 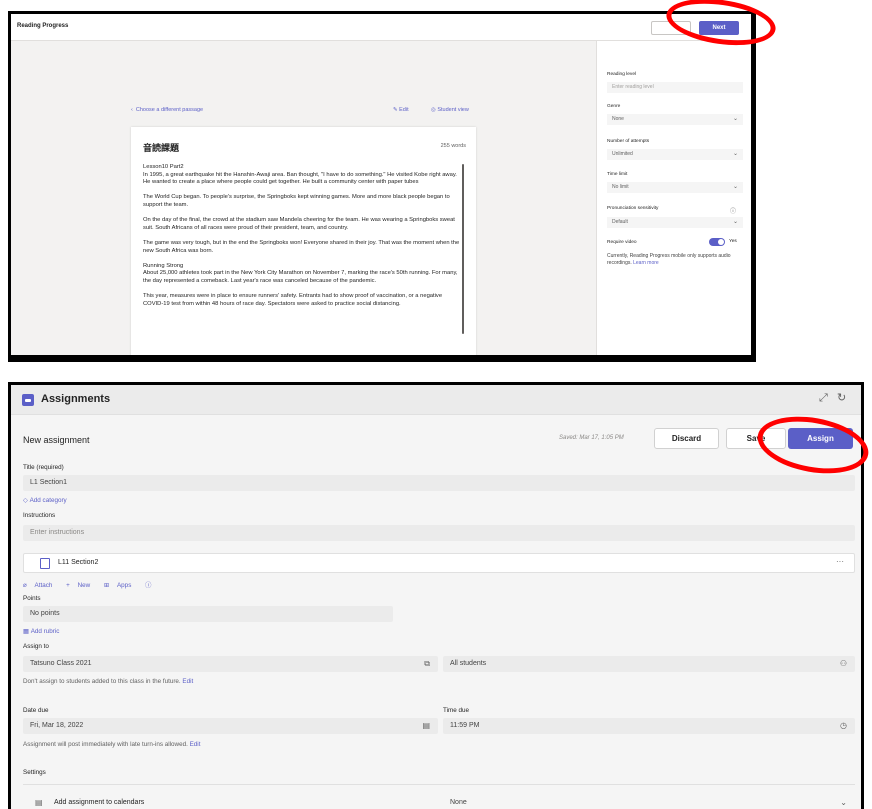 I want to click on attempts-label: Number of attempts, so click(x=628, y=141).